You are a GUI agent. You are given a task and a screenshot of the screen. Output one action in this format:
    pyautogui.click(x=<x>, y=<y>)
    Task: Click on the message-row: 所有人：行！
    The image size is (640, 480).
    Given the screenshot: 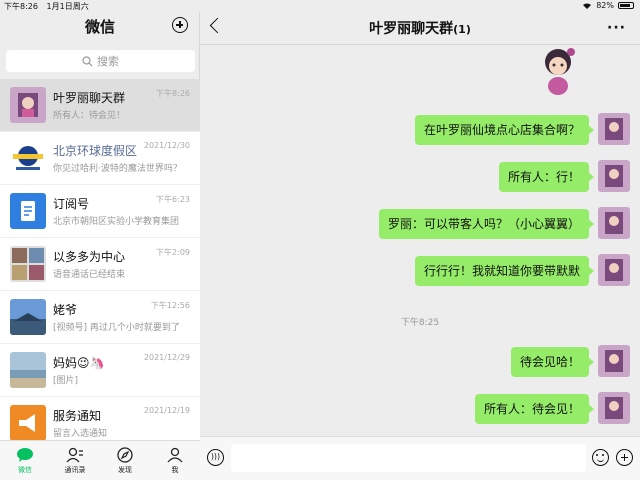 What is the action you would take?
    pyautogui.click(x=560, y=176)
    